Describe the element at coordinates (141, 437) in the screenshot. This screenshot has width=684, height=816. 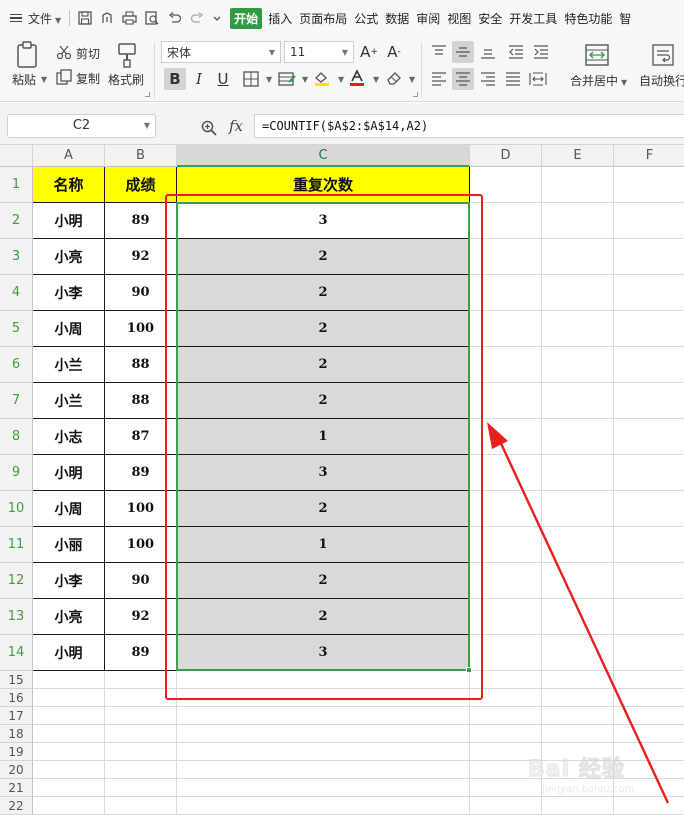
I see `cell-b8: 87` at that location.